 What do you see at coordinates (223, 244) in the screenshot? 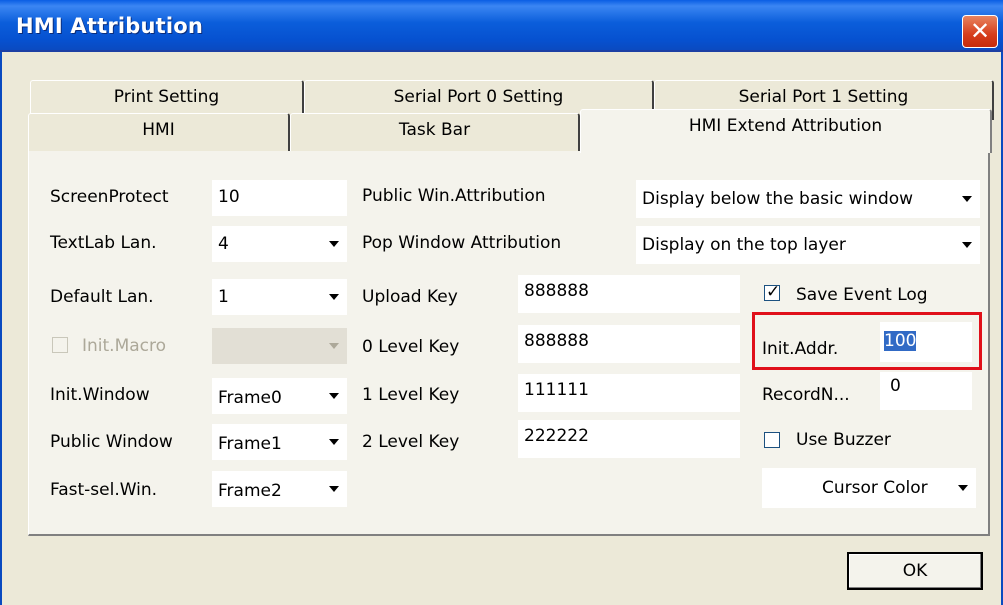
I see `select-value: 4` at bounding box center [223, 244].